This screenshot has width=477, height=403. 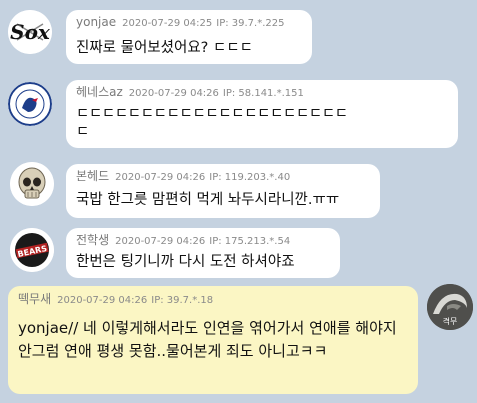 What do you see at coordinates (185, 262) in the screenshot?
I see `message-text: 한번은 팅기니까 다시 도전 하셔야죠` at bounding box center [185, 262].